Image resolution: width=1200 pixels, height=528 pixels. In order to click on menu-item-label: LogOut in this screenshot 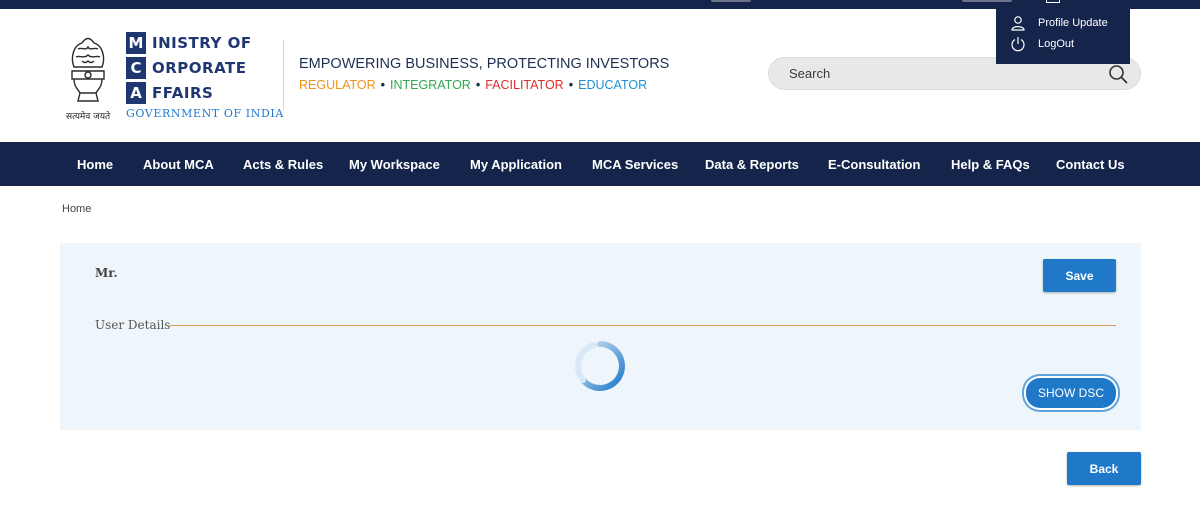, I will do `click(1056, 44)`.